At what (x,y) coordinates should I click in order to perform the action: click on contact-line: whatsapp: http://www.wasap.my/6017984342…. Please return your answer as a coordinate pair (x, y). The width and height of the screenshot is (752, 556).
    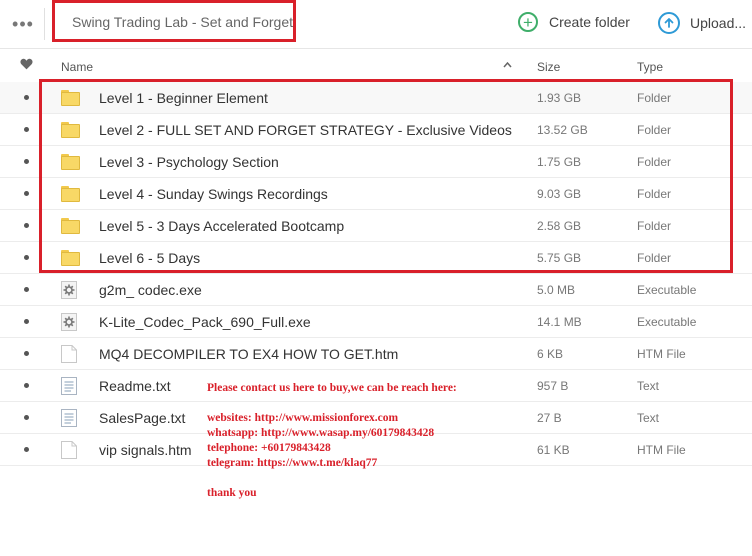
    Looking at the image, I should click on (321, 433).